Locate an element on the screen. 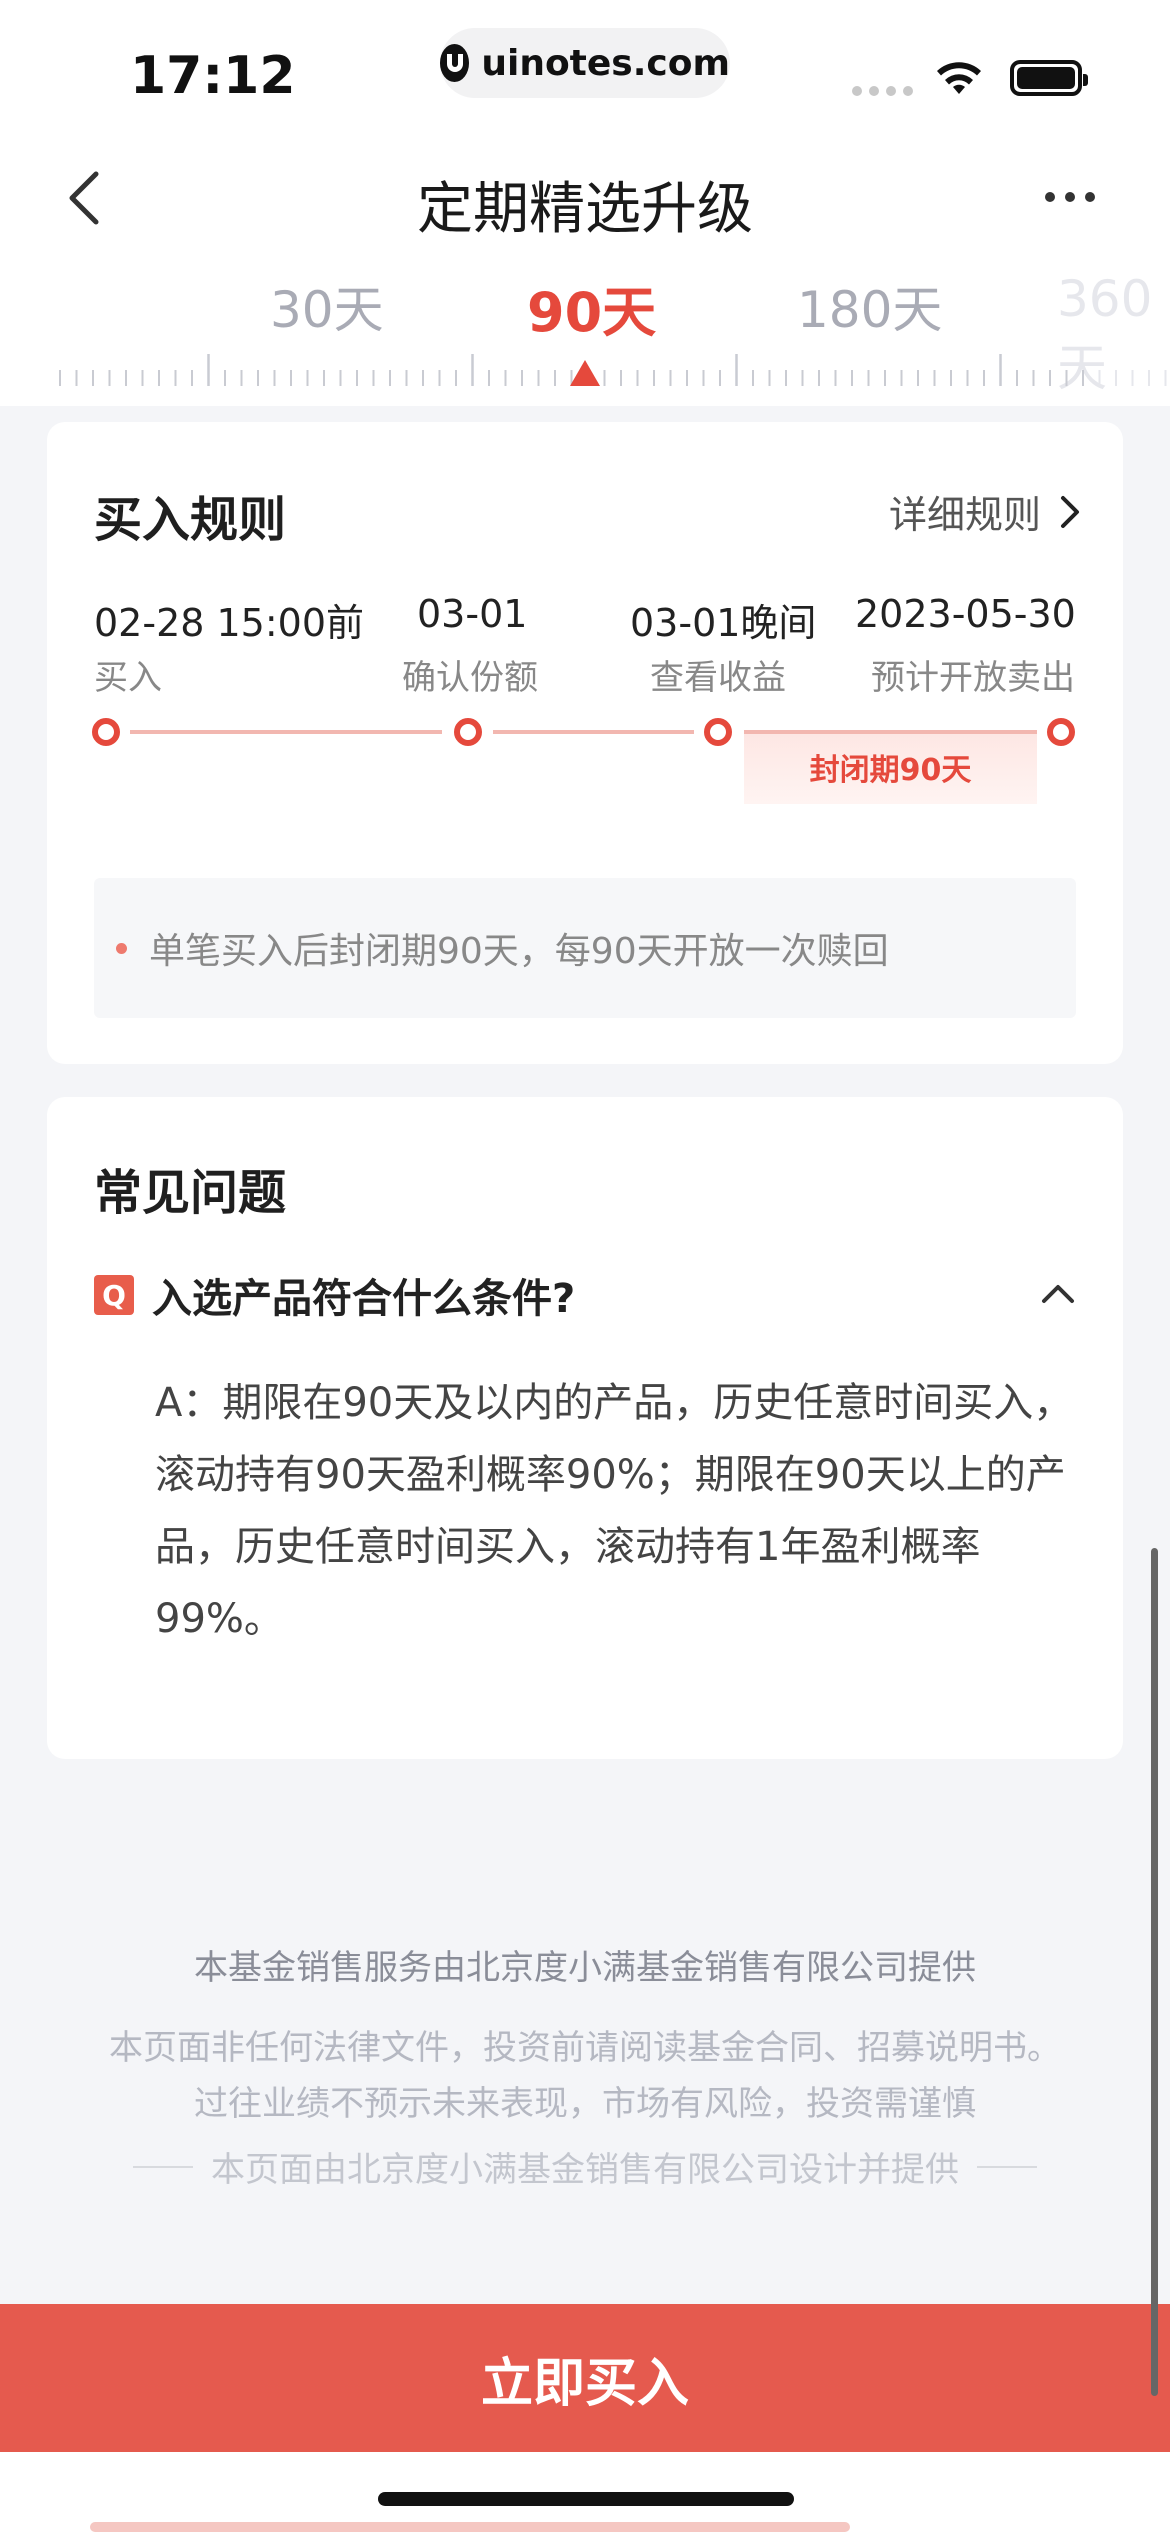 This screenshot has height=2532, width=1170. footer-disclaimer: 本页面非任何法律文件，投资前请阅读基金合同、招募说明书。 is located at coordinates (585, 2048).